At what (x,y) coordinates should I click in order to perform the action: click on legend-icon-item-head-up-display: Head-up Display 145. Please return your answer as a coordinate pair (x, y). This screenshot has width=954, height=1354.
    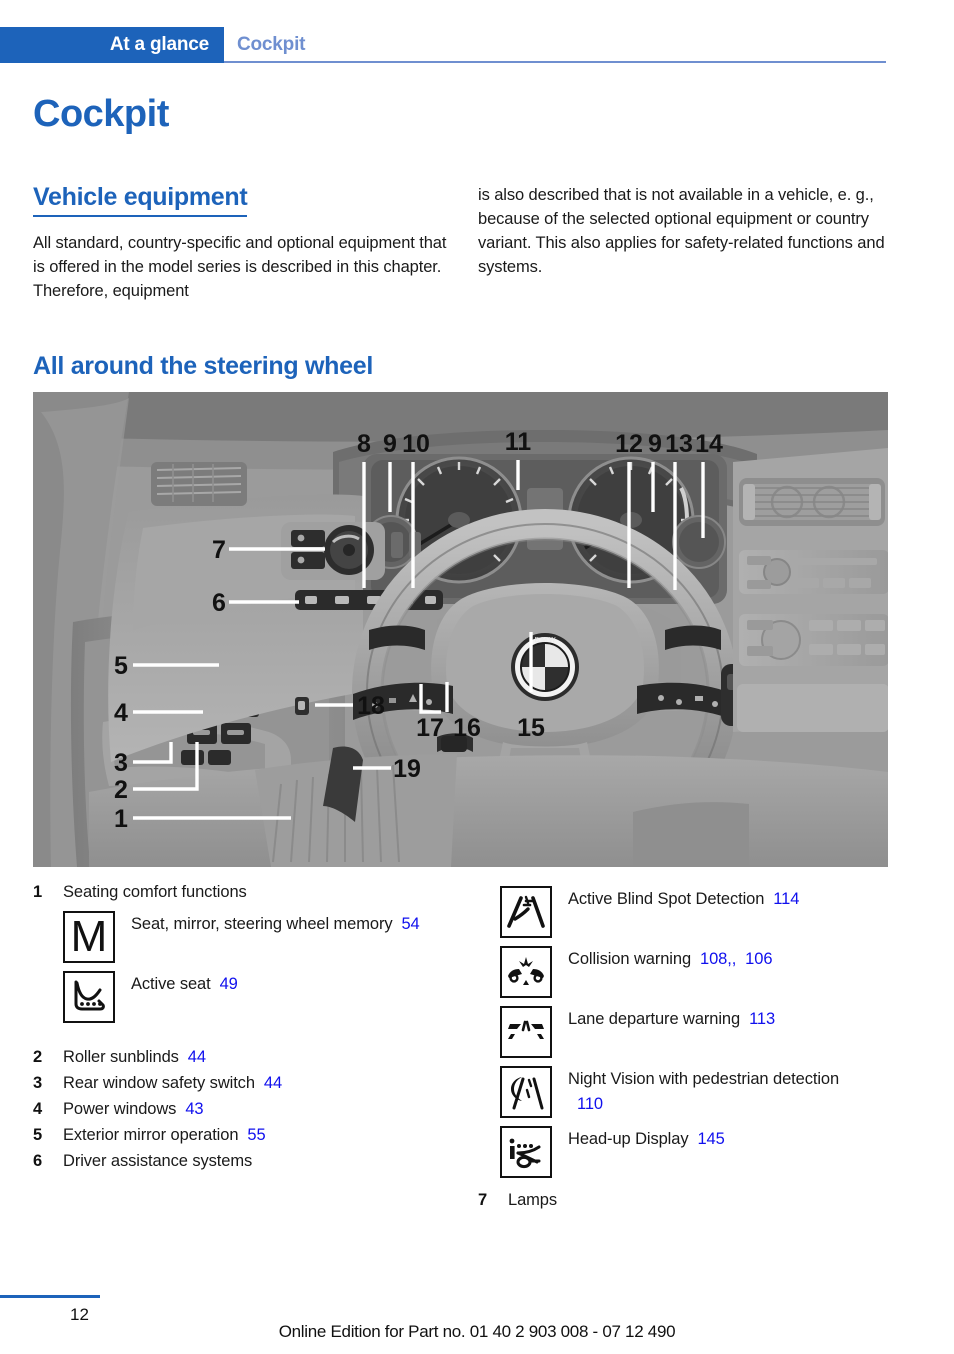
    Looking at the image, I should click on (710, 1152).